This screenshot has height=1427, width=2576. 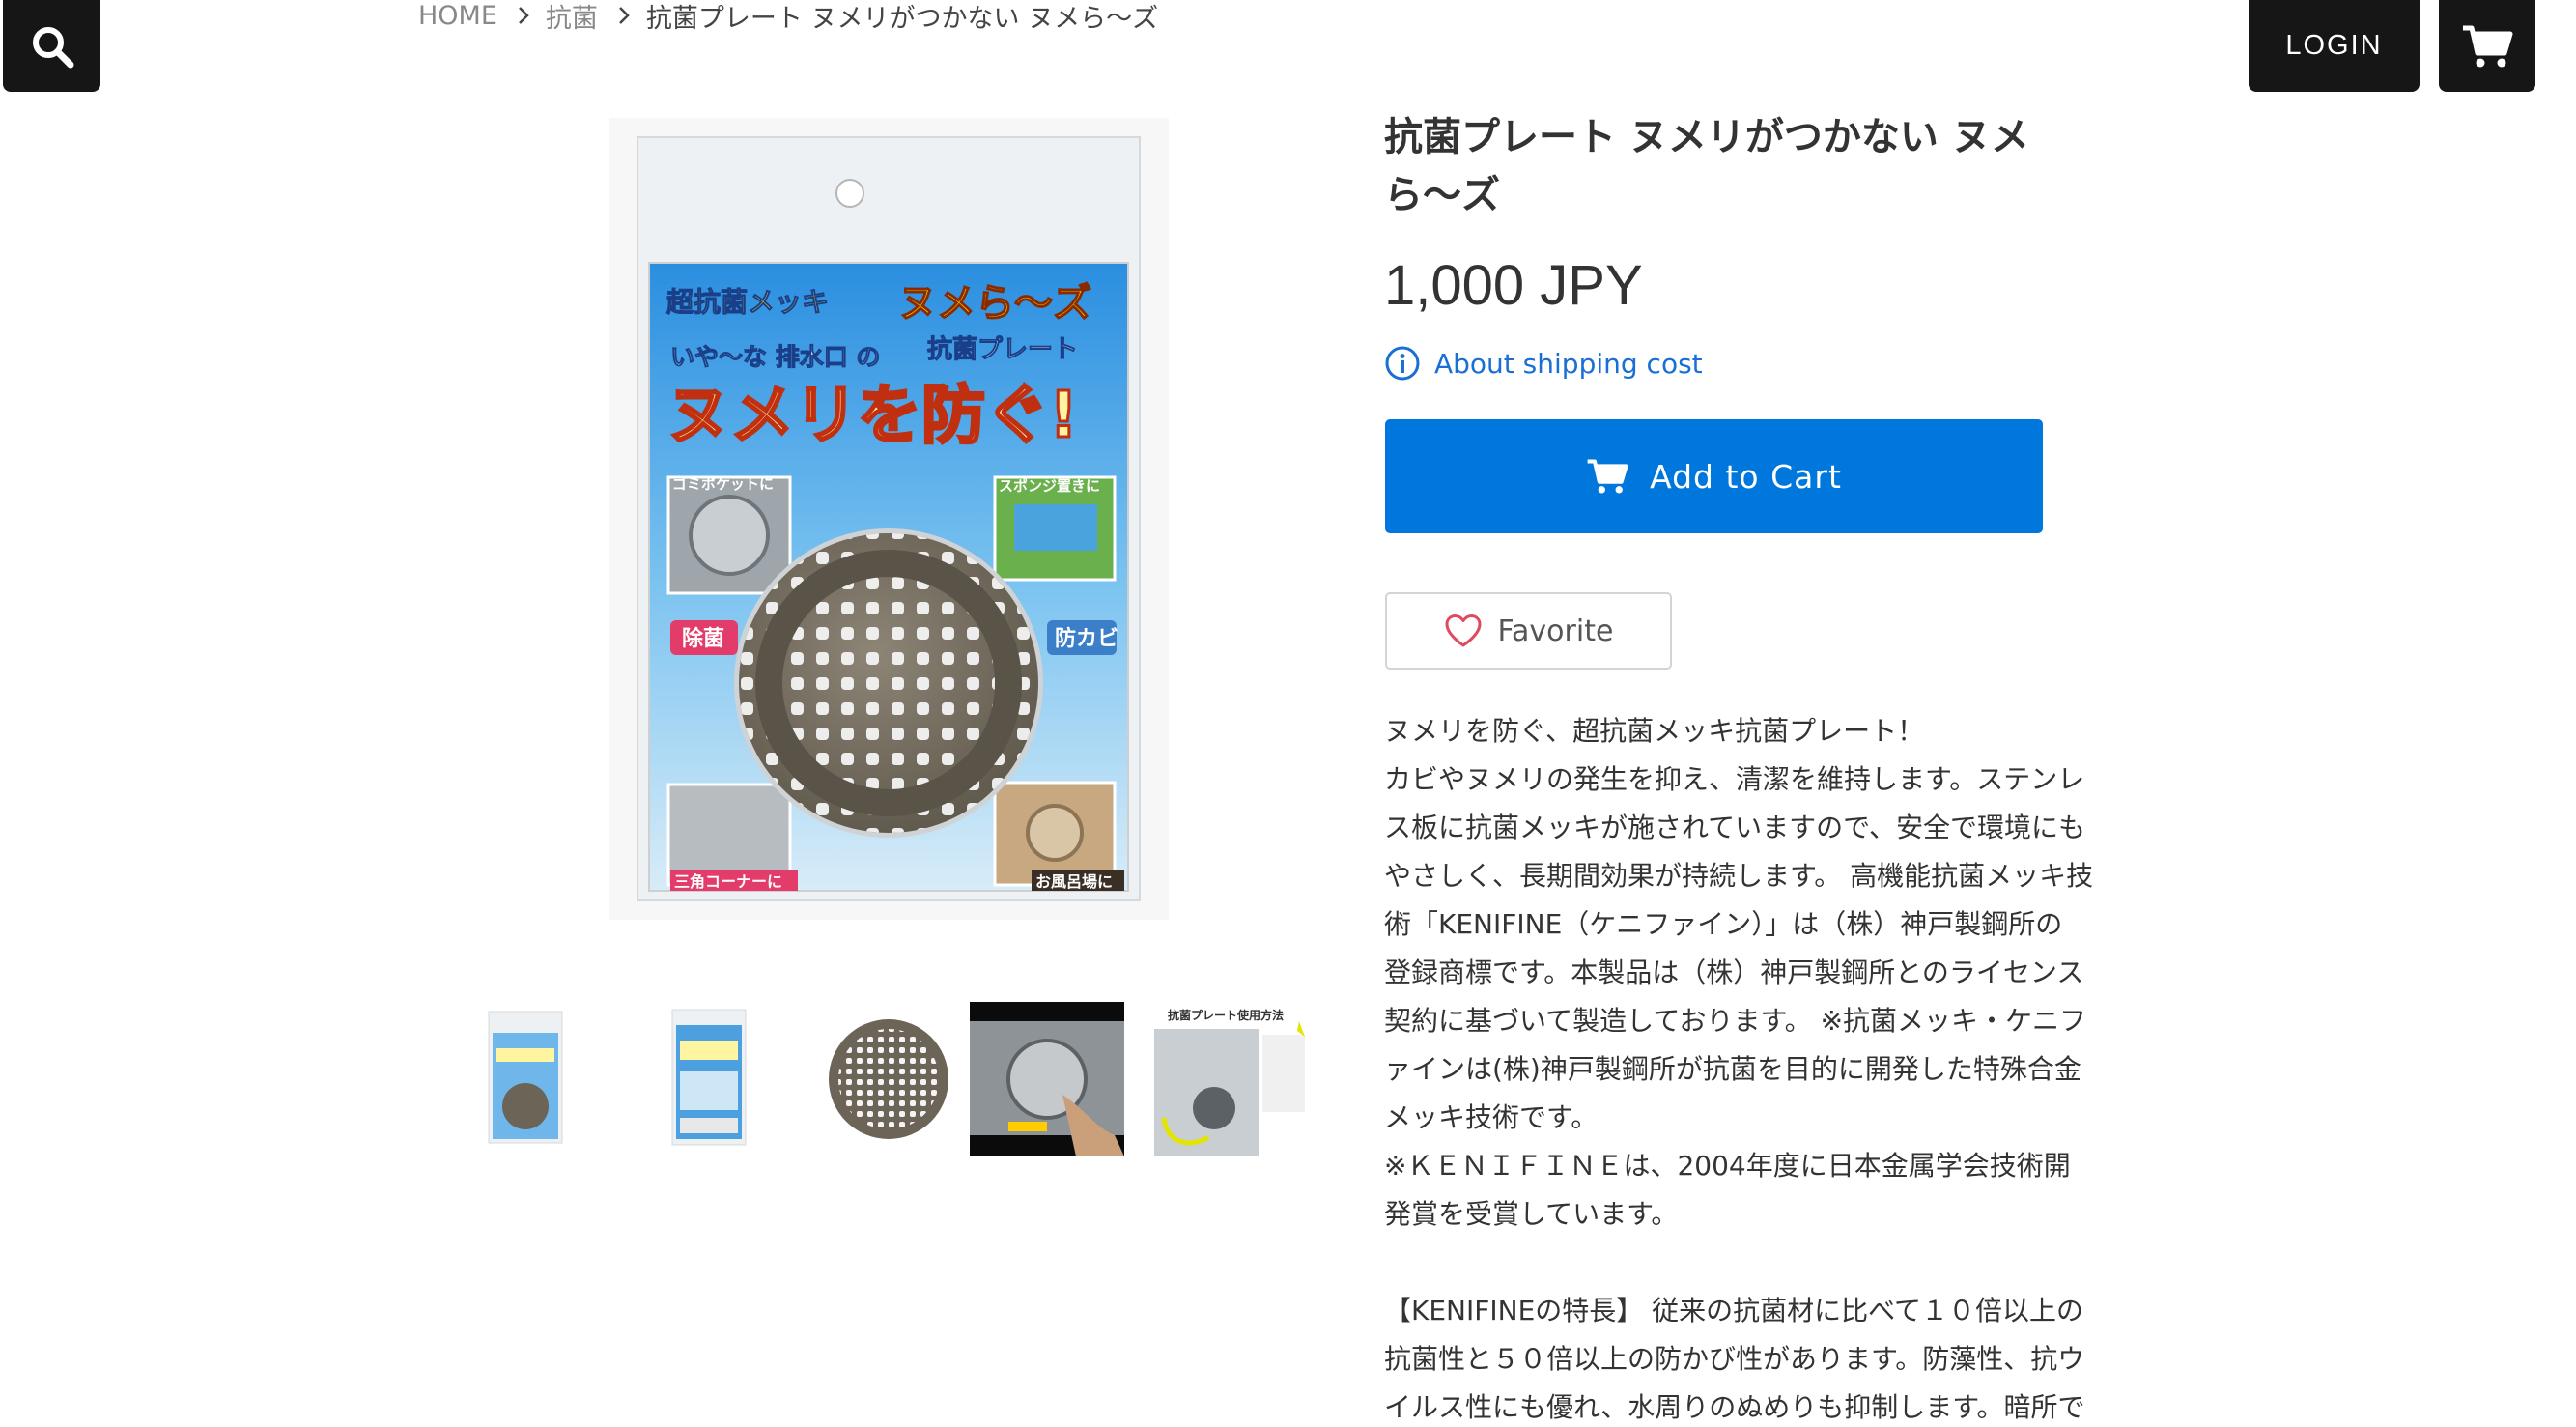 I want to click on description-line: イルス性にも優れ、水周りのぬめりも抑制します。暗所で, so click(x=1734, y=1407).